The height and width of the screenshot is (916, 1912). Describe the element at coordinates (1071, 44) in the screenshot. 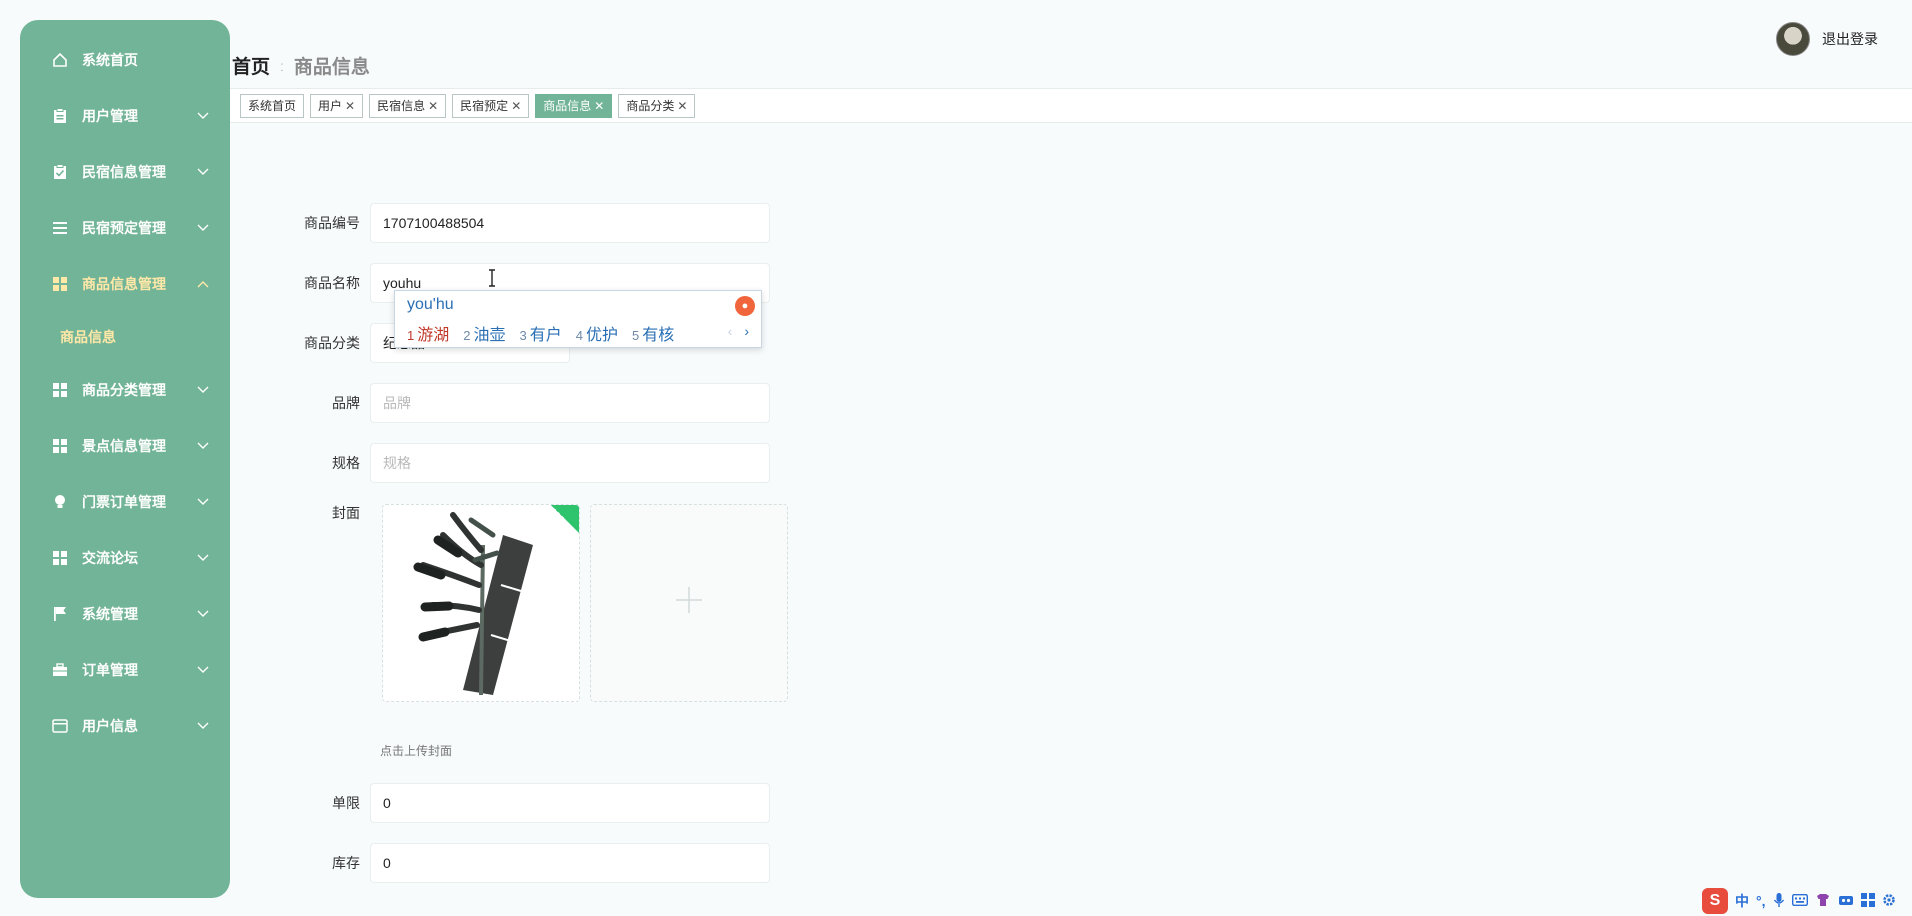

I see `topbar: 首页 ː 商品信息 退出登录` at that location.